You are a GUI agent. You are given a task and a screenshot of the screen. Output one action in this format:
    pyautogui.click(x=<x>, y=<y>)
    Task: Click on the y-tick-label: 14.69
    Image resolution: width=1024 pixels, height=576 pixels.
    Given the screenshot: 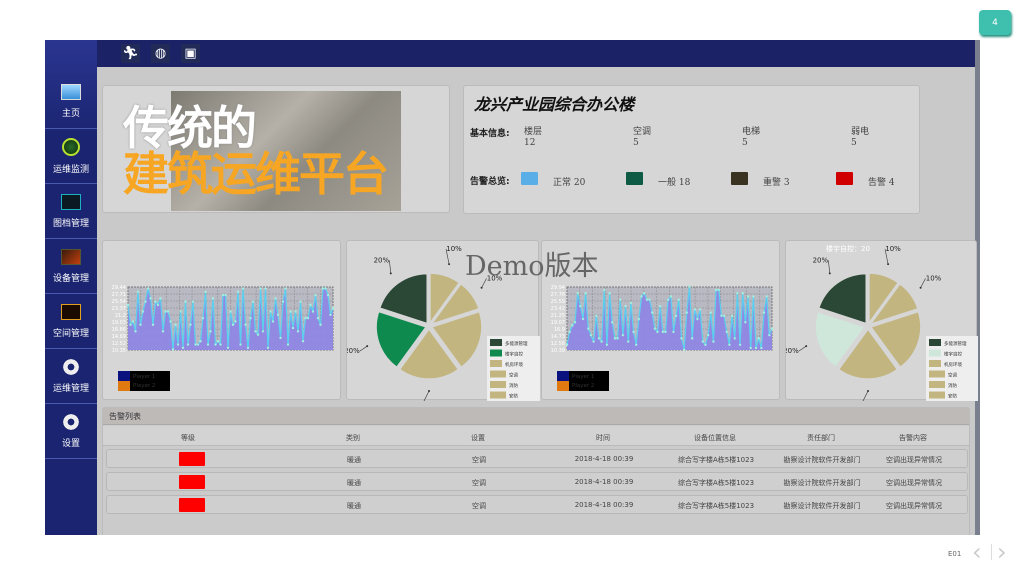 What is the action you would take?
    pyautogui.click(x=119, y=337)
    